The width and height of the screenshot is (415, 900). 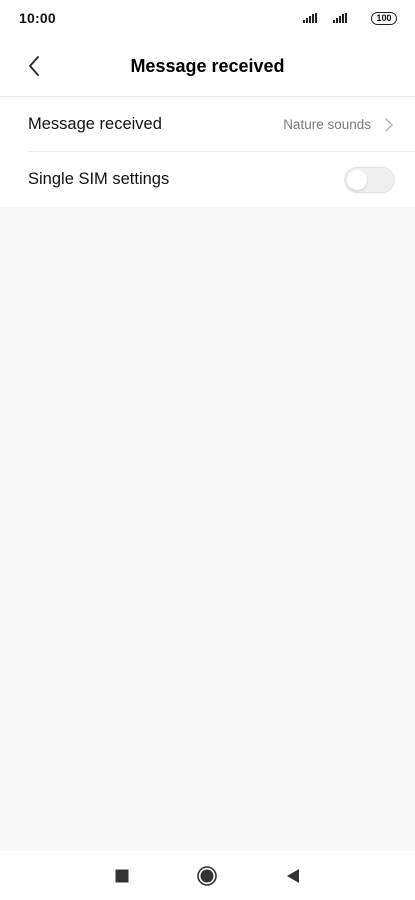 What do you see at coordinates (327, 124) in the screenshot?
I see `message-received-value: Nature sounds` at bounding box center [327, 124].